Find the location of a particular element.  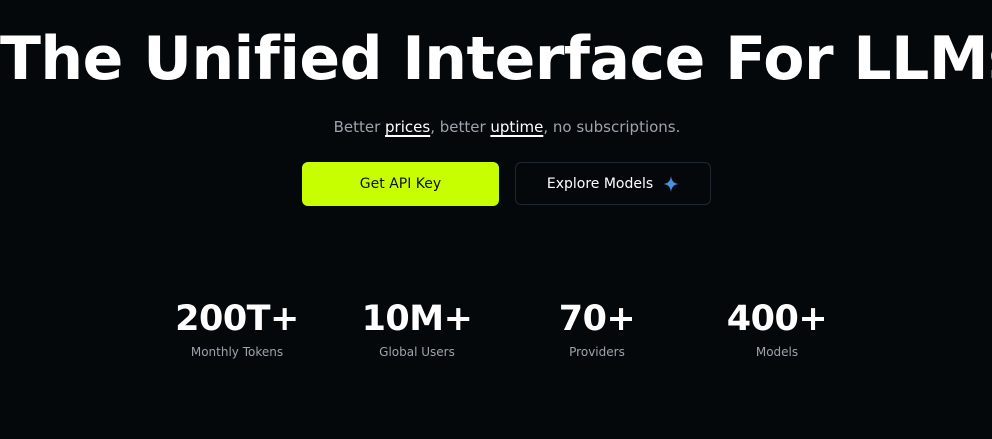

subtitle-text-3: , no subscriptions. is located at coordinates (612, 127).